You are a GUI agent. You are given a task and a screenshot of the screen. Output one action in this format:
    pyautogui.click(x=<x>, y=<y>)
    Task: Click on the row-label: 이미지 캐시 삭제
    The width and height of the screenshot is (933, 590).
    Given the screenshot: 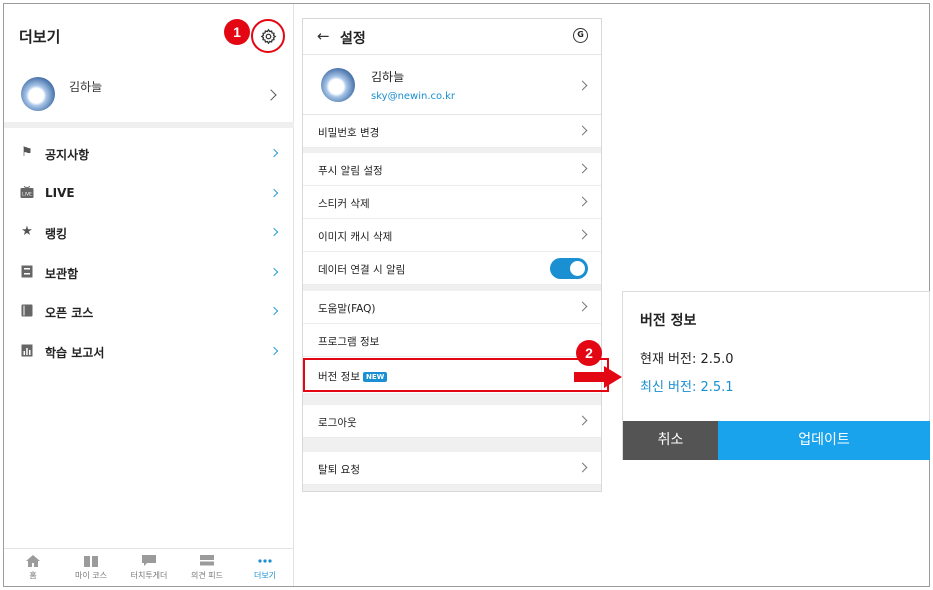 What is the action you would take?
    pyautogui.click(x=355, y=237)
    